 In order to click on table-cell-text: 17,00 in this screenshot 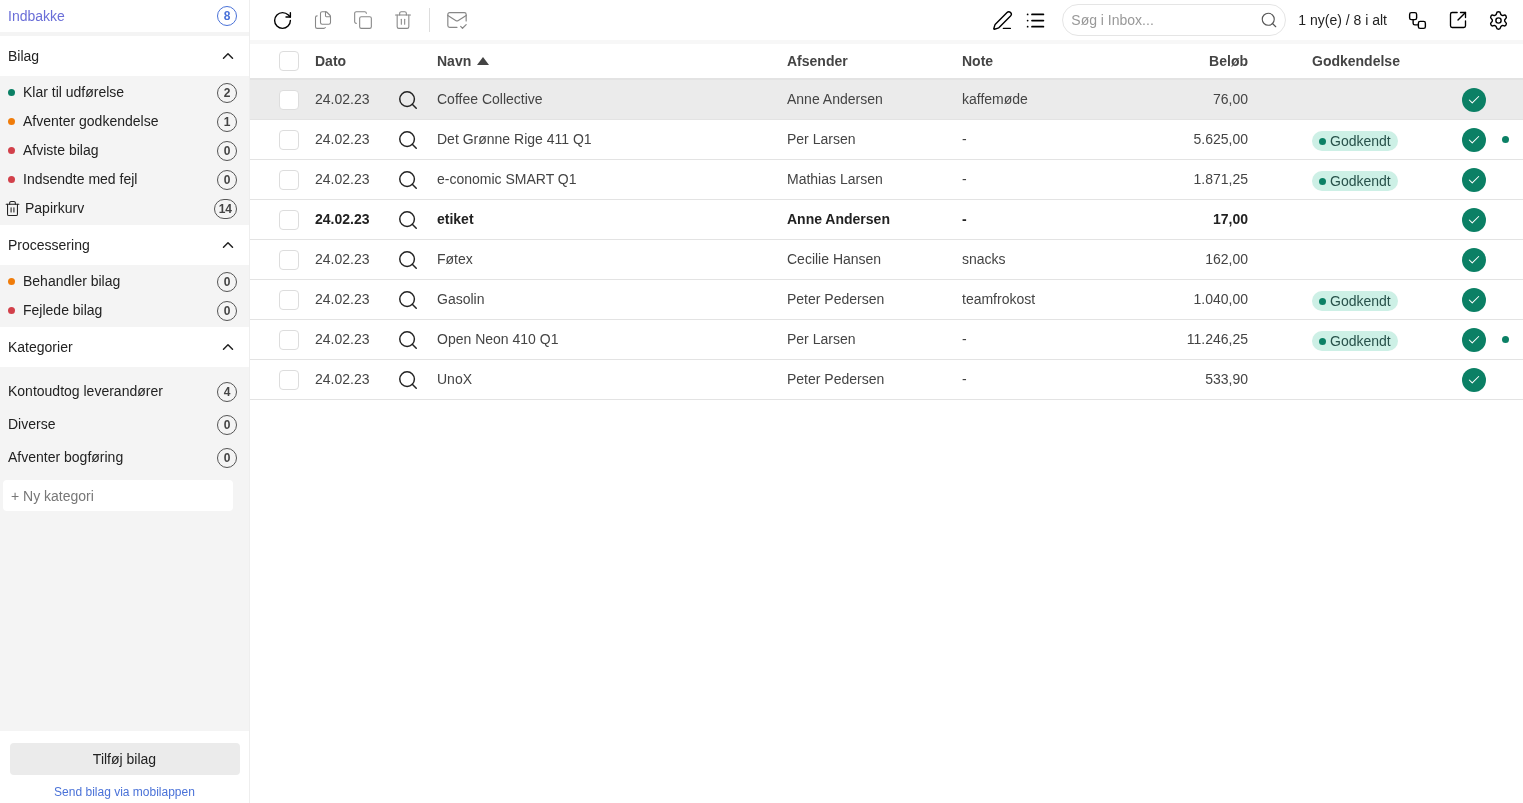, I will do `click(1229, 219)`.